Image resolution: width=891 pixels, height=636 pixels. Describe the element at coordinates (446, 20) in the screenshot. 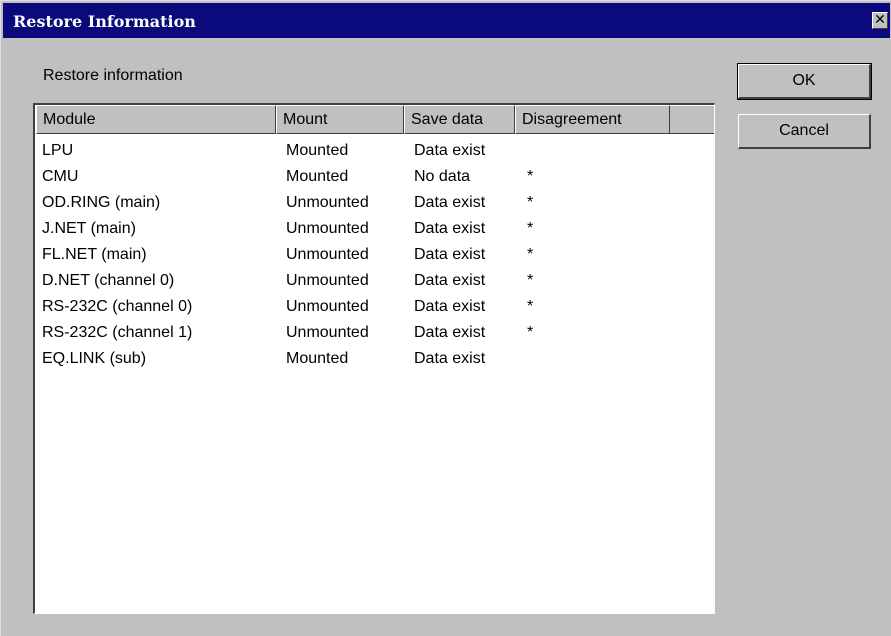

I see `title-bar: Restore Information ✕` at that location.